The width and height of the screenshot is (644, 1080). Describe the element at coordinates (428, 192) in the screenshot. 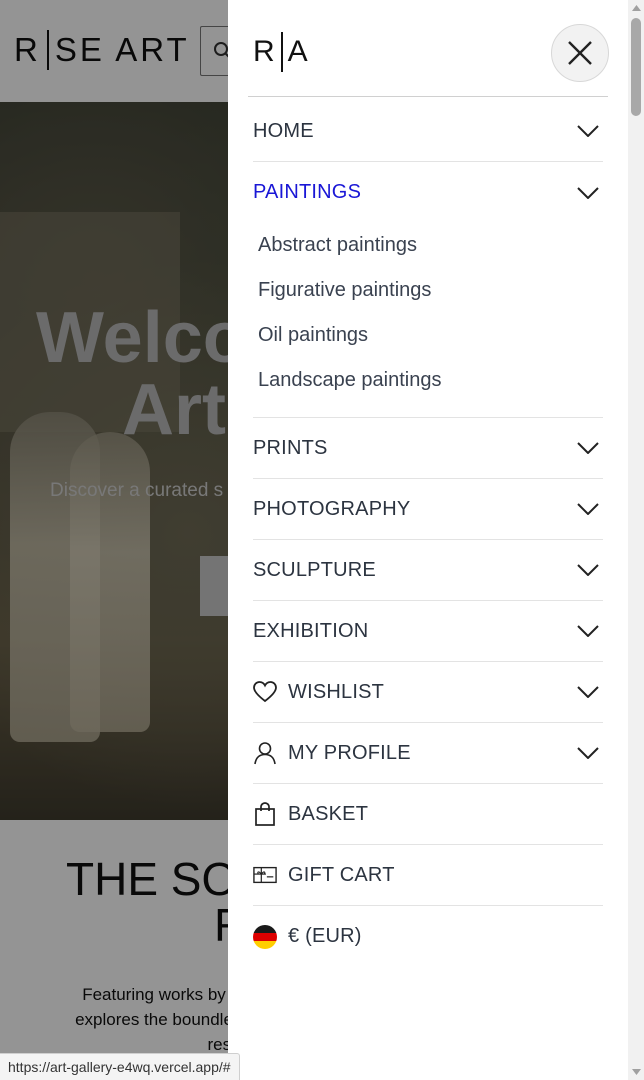

I see `menu-item-paintings: PAINTINGS` at that location.